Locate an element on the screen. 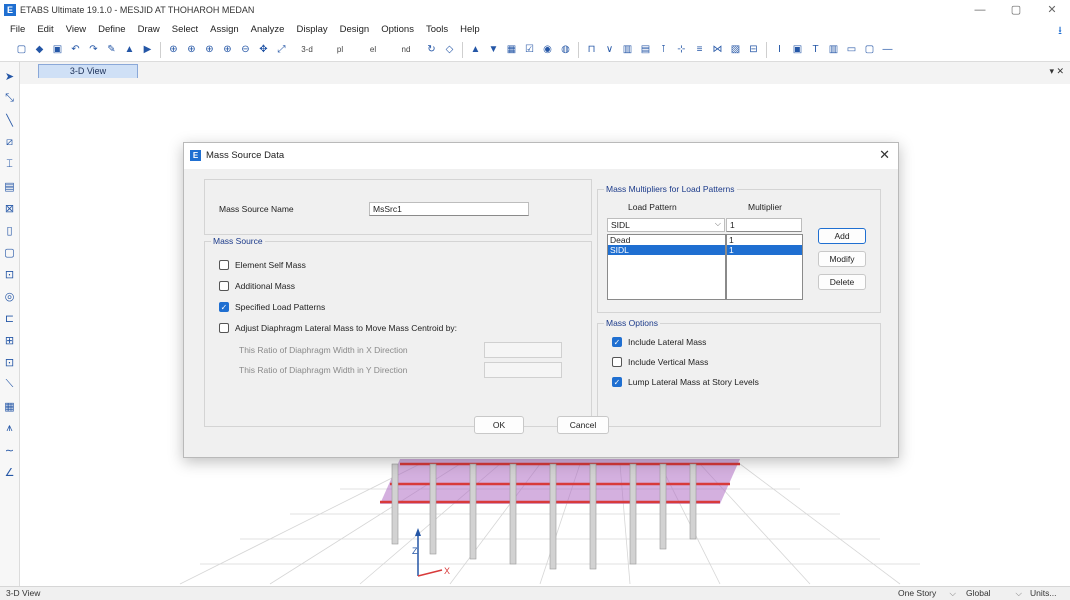 The image size is (1070, 600). lump-lateral-mass-checkbox: ✓ is located at coordinates (617, 382).